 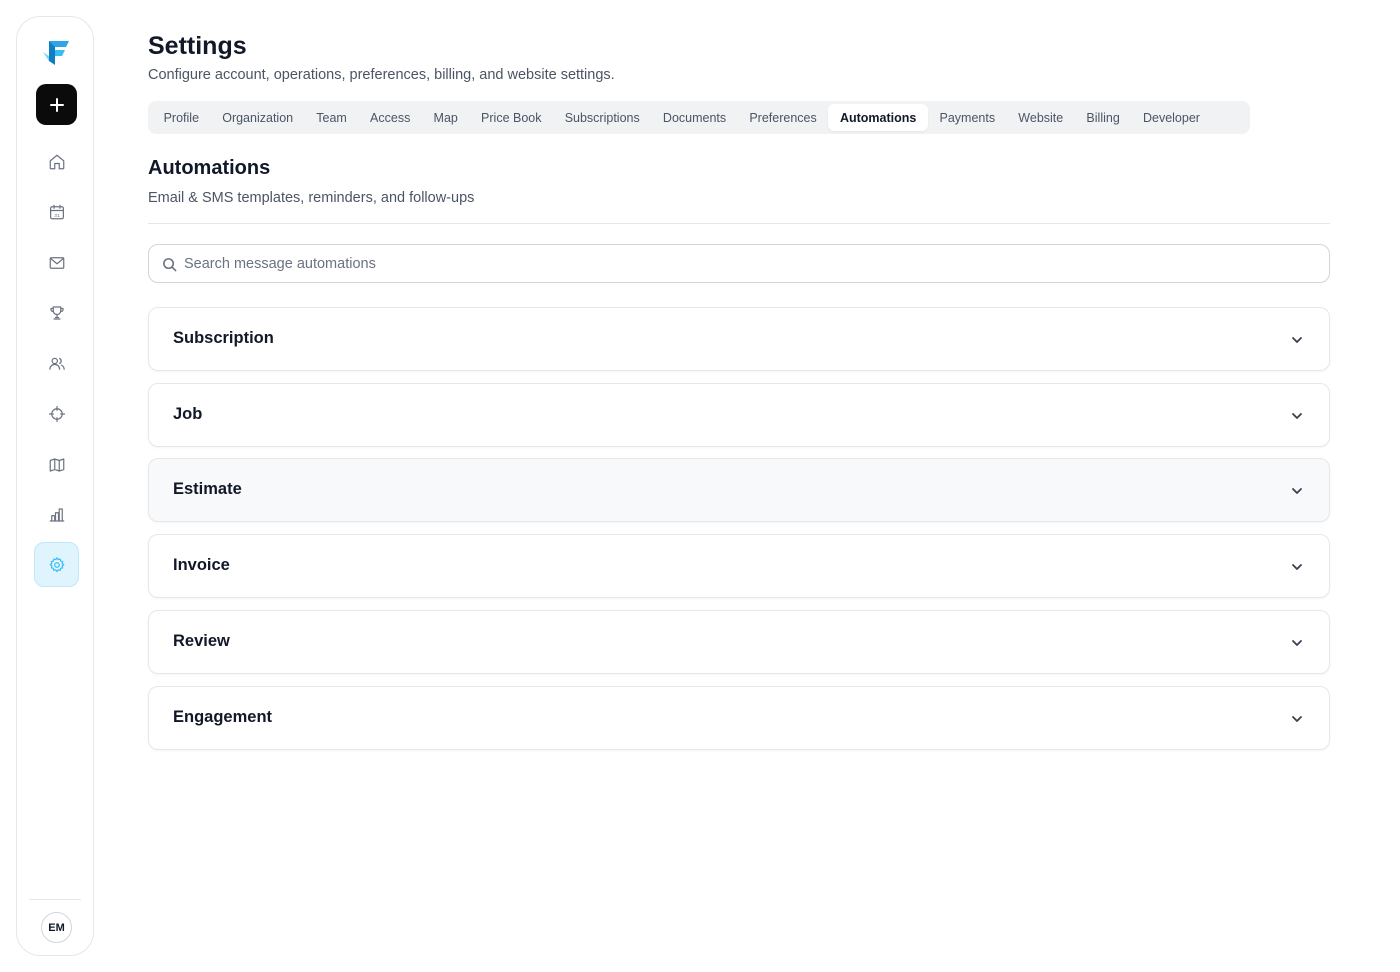 I want to click on fieldwork-logo-icon, so click(x=56, y=53).